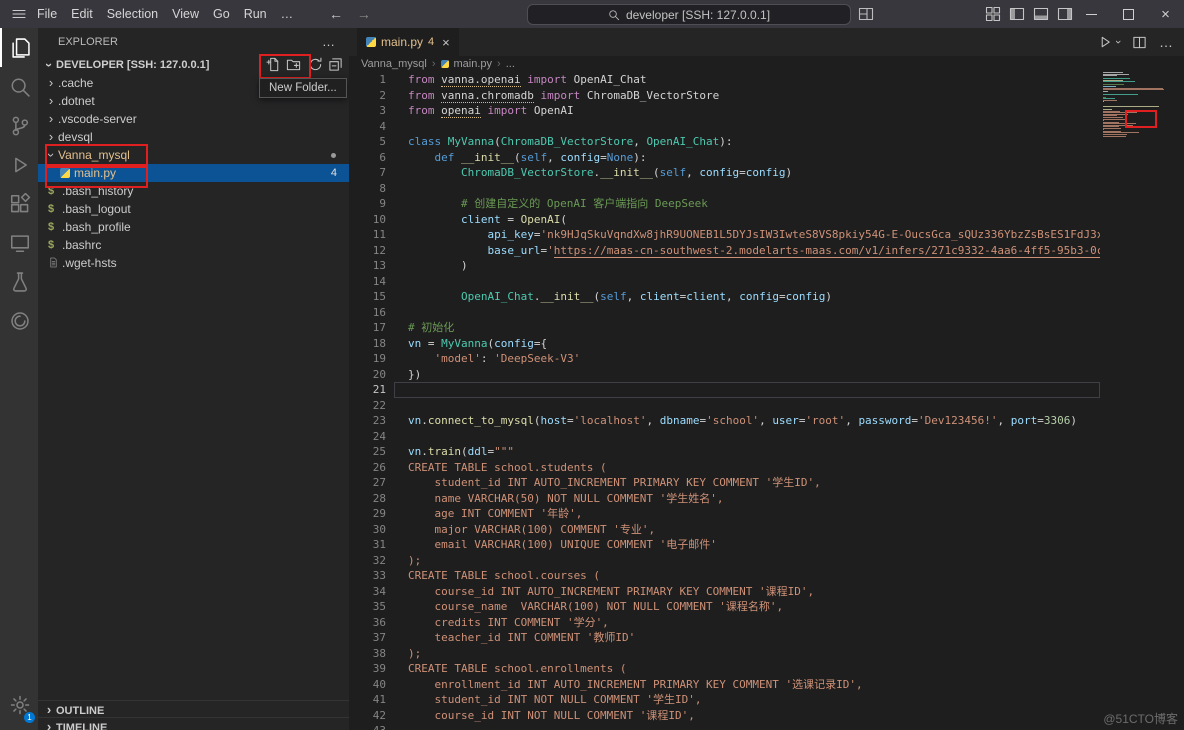  Describe the element at coordinates (724, 514) in the screenshot. I see `code-line-29: 29 age INT COMMENT '年龄',` at that location.